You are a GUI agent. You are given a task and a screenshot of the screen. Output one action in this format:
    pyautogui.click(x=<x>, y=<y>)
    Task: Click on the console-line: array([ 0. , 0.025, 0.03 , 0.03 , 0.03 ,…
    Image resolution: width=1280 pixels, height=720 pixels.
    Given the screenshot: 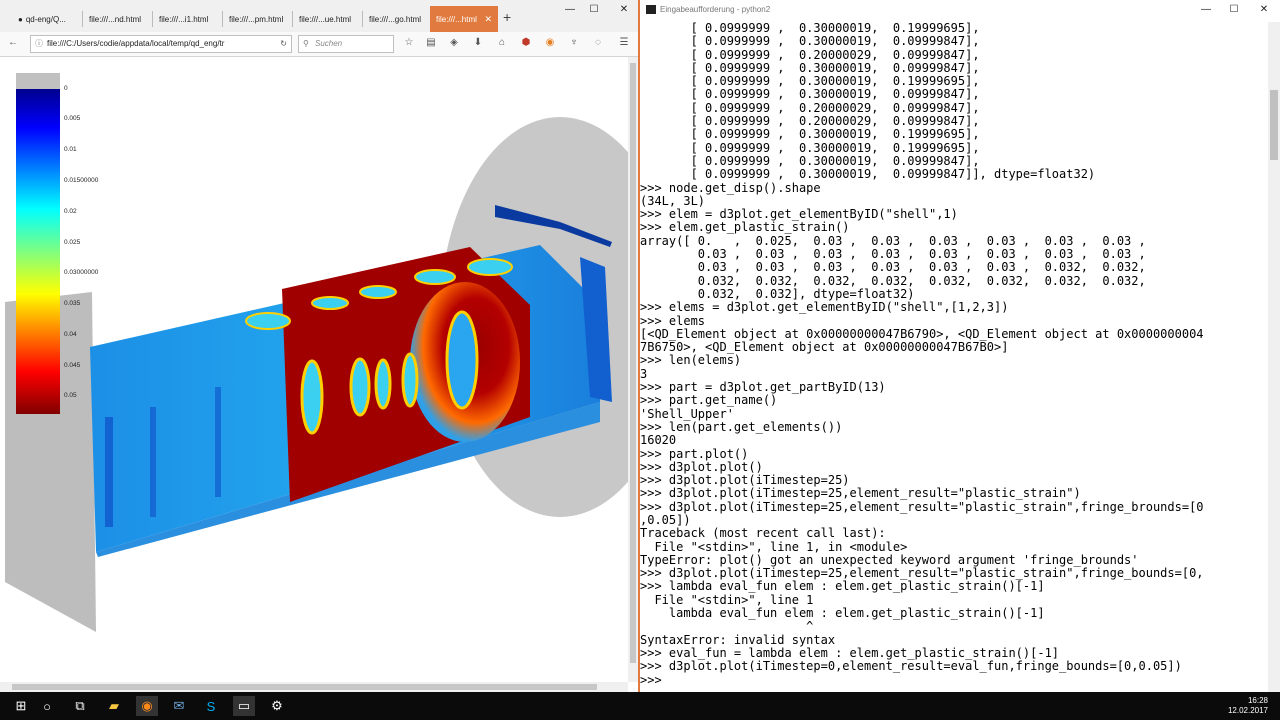 What is the action you would take?
    pyautogui.click(x=893, y=240)
    